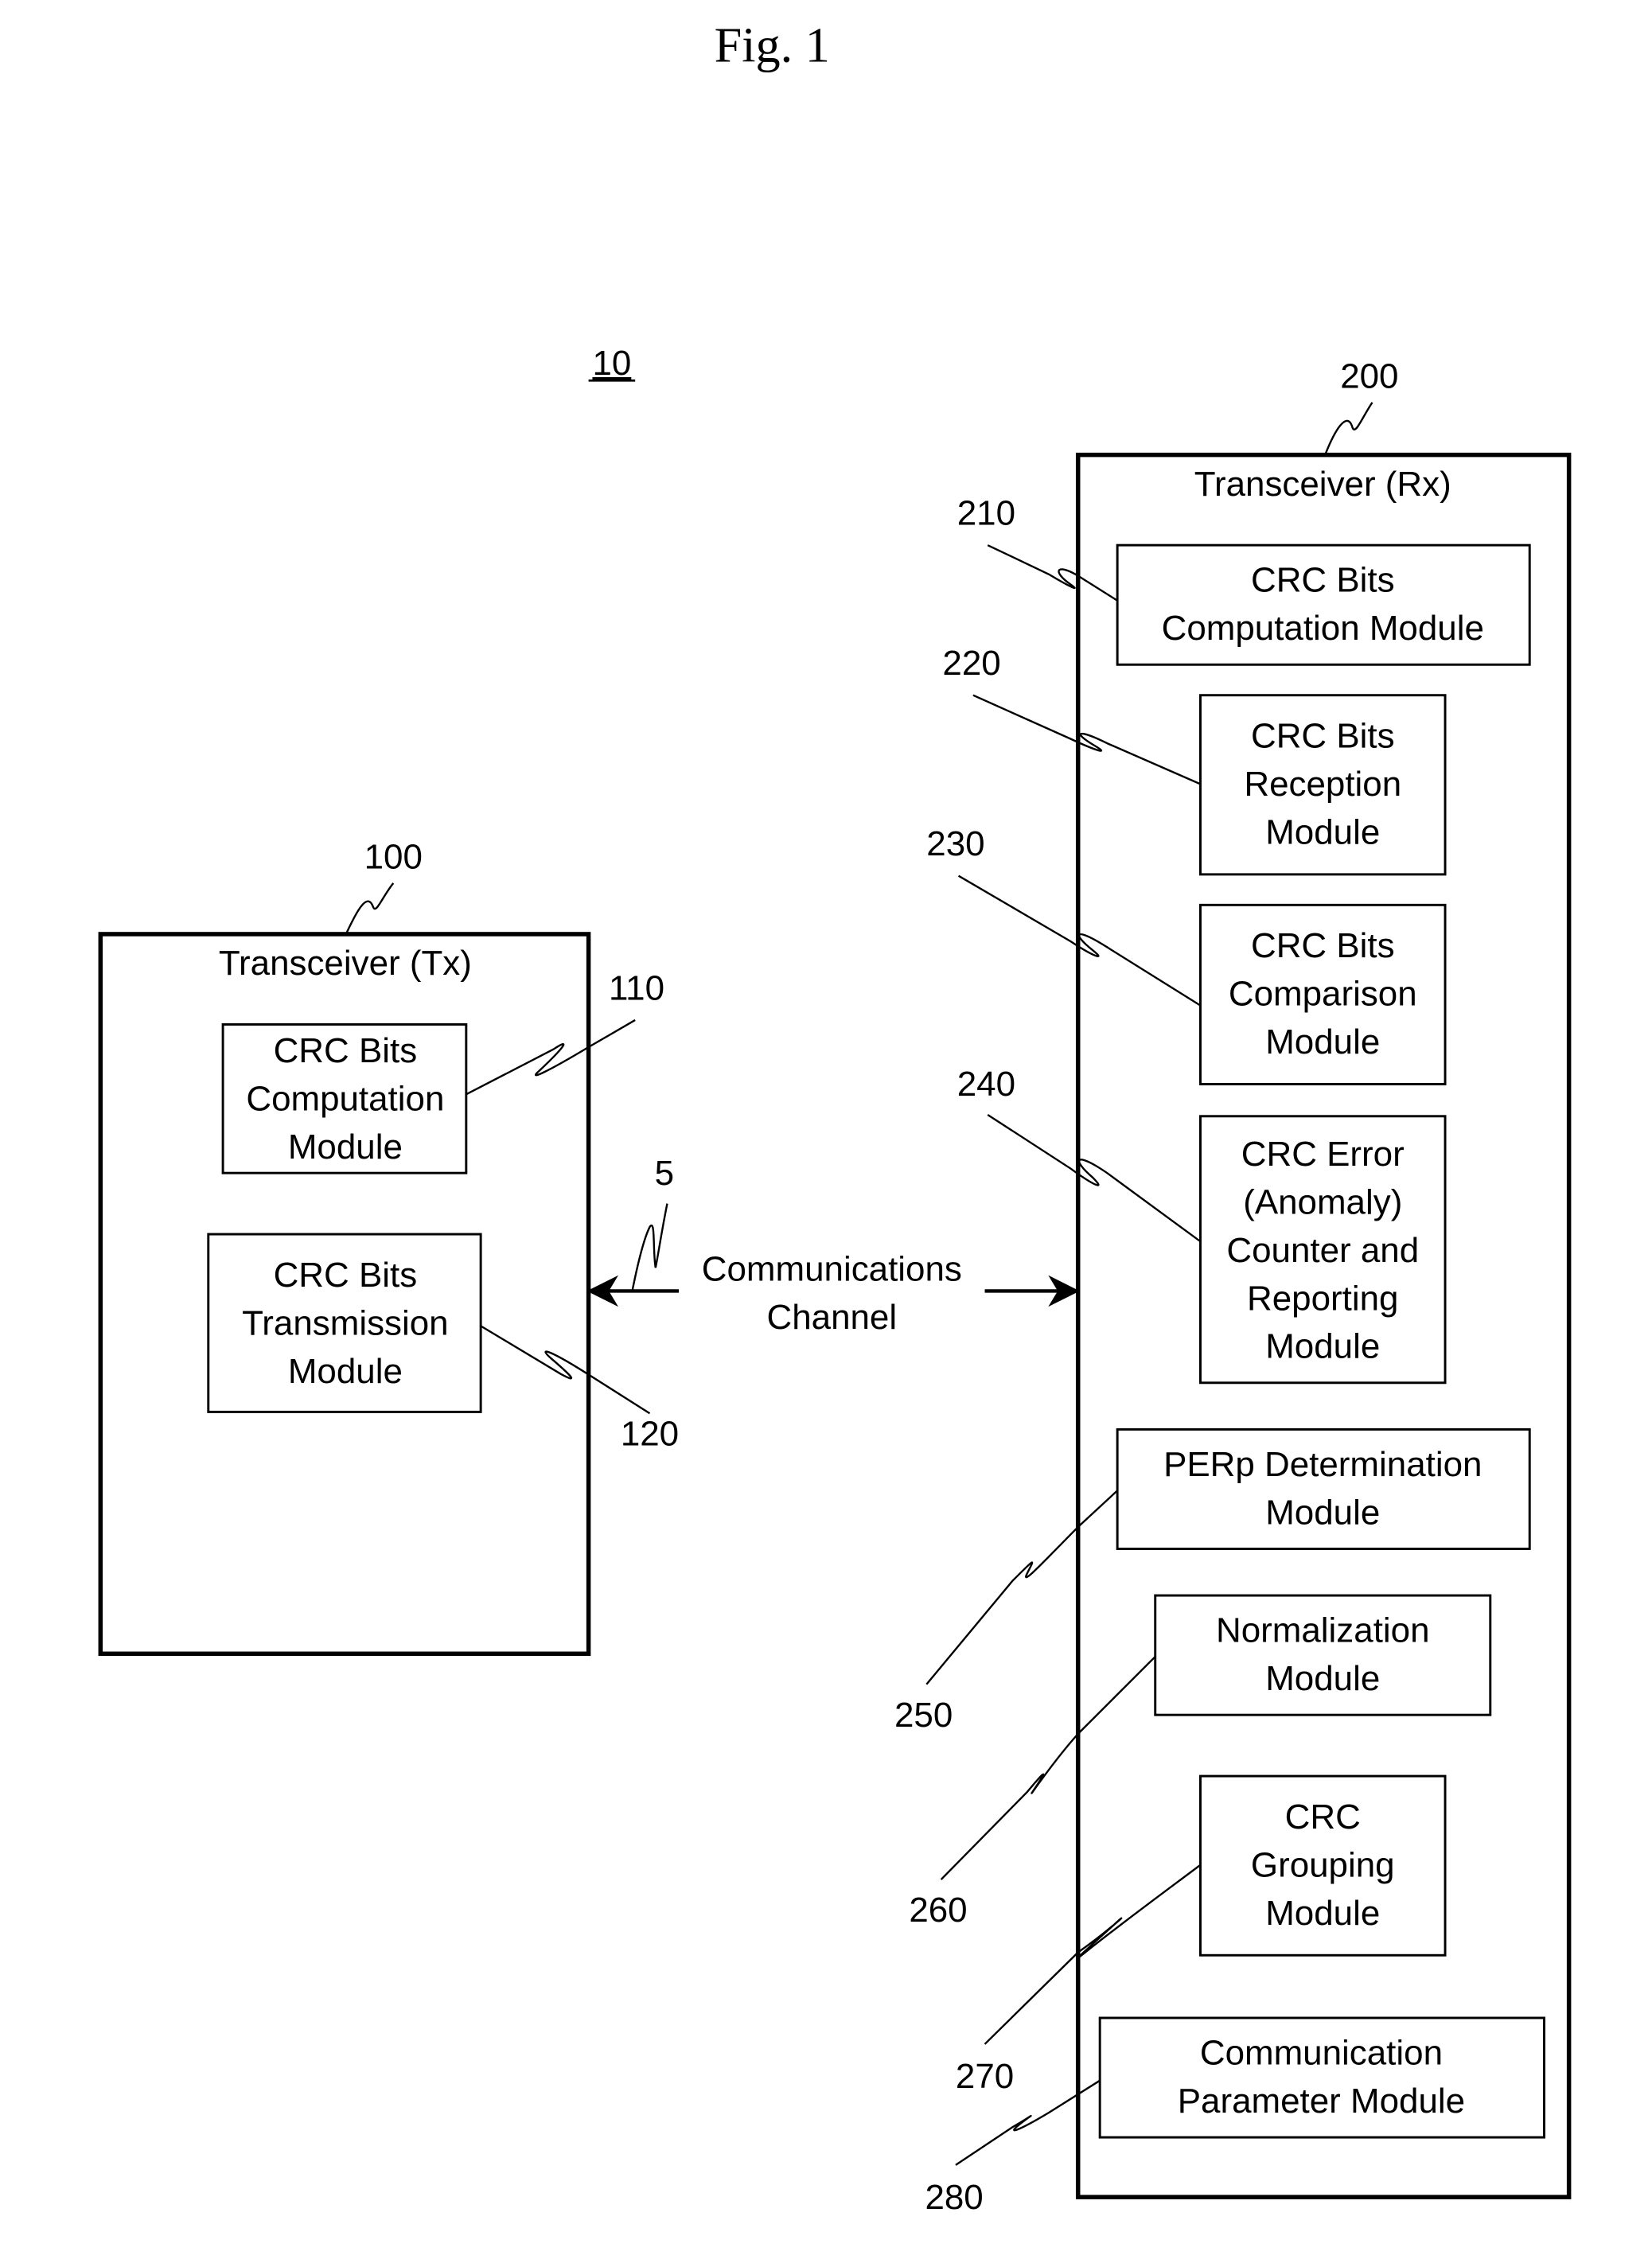 The image size is (1652, 2263). What do you see at coordinates (665, 1173) in the screenshot?
I see `channel-ref: 5` at bounding box center [665, 1173].